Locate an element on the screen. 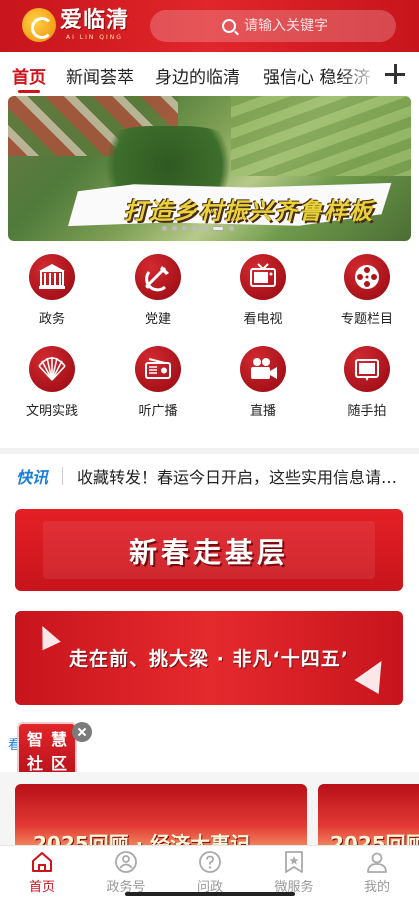 This screenshot has height=898, width=419. app-header: 爱临清 AI LIN QING is located at coordinates (209, 26).